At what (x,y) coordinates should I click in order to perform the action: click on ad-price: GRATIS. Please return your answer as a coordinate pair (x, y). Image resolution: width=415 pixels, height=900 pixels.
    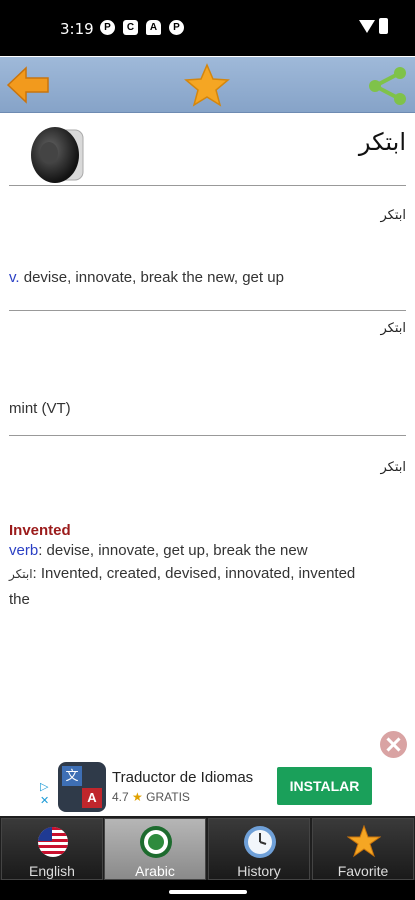
    Looking at the image, I should click on (168, 797).